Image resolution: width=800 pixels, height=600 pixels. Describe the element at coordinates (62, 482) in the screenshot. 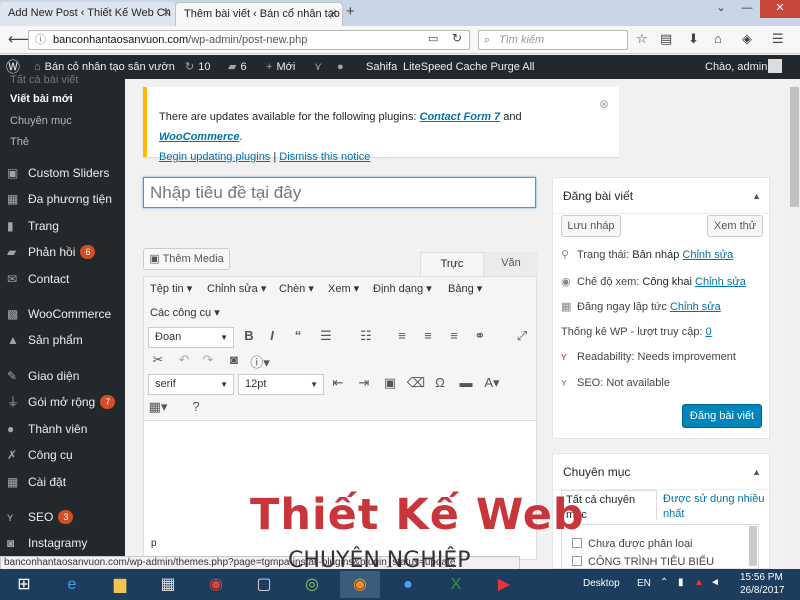

I see `sidebar-item-settings: ▦ Cài đặt` at that location.